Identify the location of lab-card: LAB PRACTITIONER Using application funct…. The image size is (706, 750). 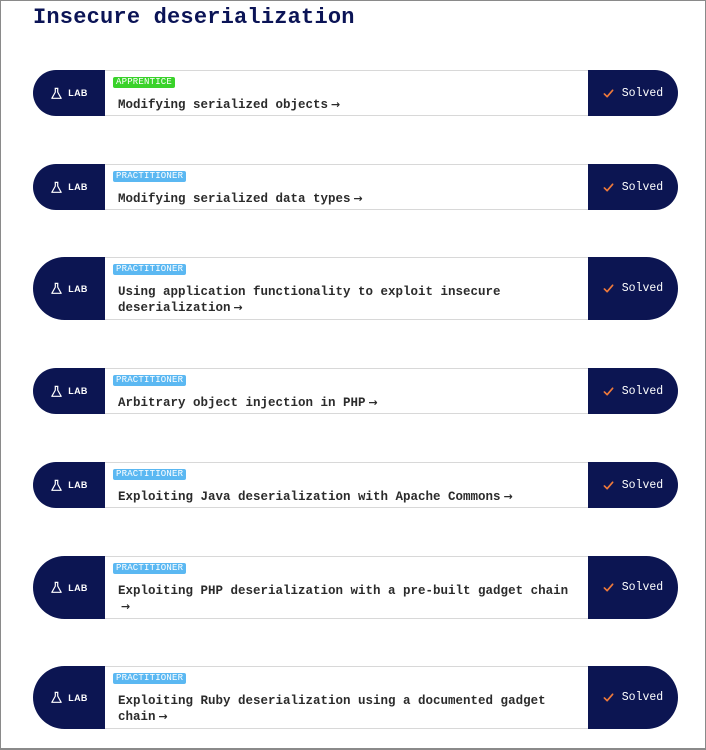
(355, 288).